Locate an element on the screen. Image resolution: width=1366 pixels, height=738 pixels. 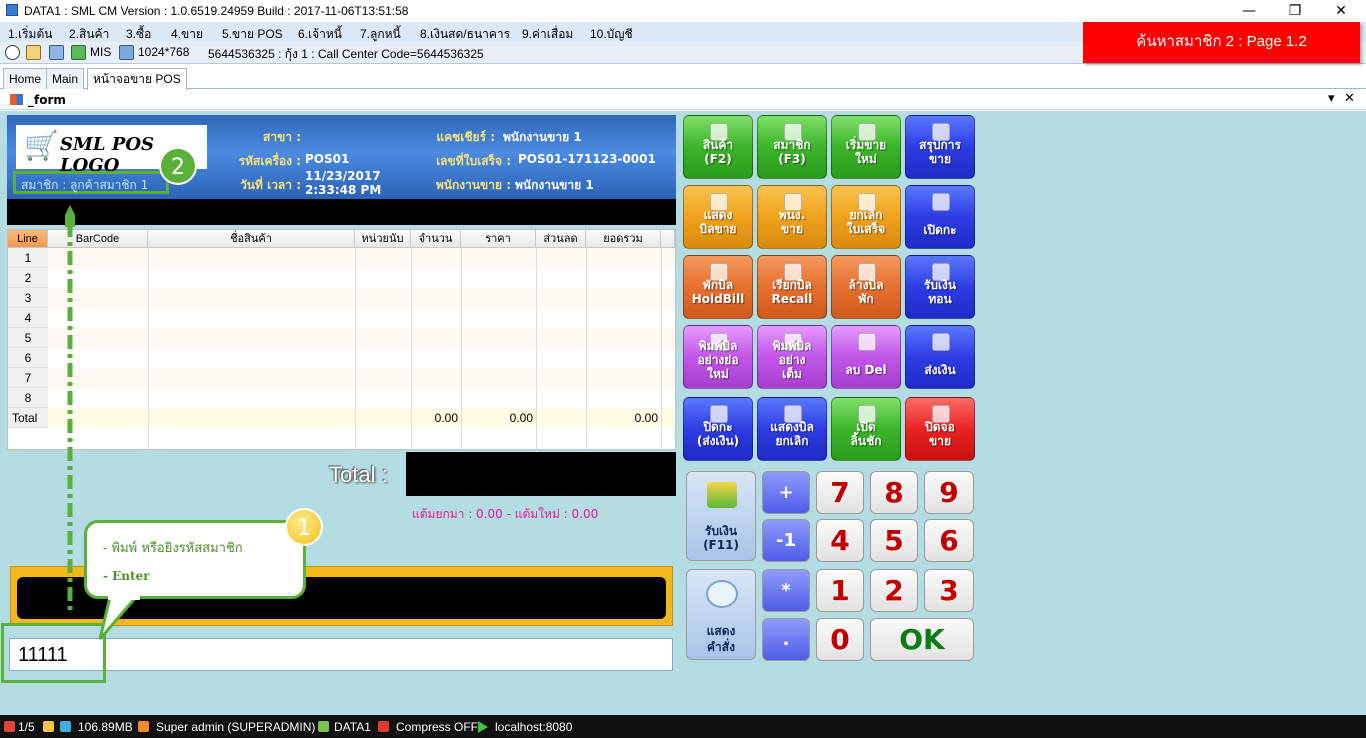
total-row-label: Total is located at coordinates (28, 418).